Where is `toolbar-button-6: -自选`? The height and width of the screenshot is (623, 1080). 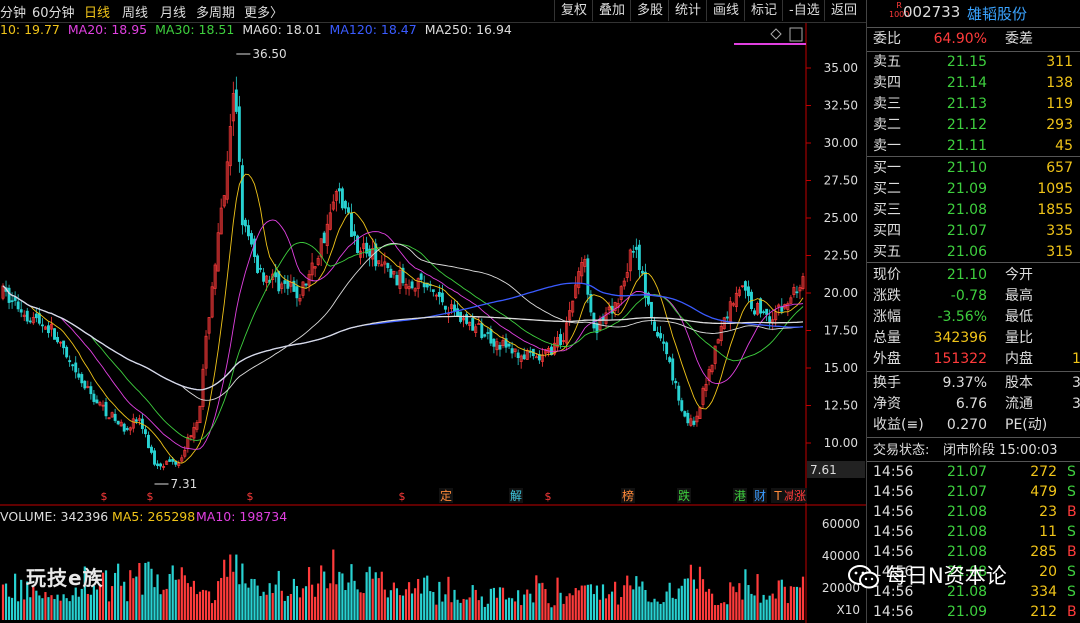 toolbar-button-6: -自选 is located at coordinates (804, 10).